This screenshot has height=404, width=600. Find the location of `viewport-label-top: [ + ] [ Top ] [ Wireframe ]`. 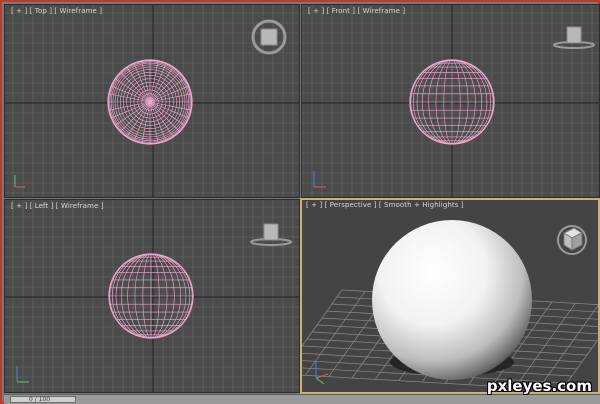

viewport-label-top: [ + ] [ Top ] [ Wireframe ] is located at coordinates (56, 11).